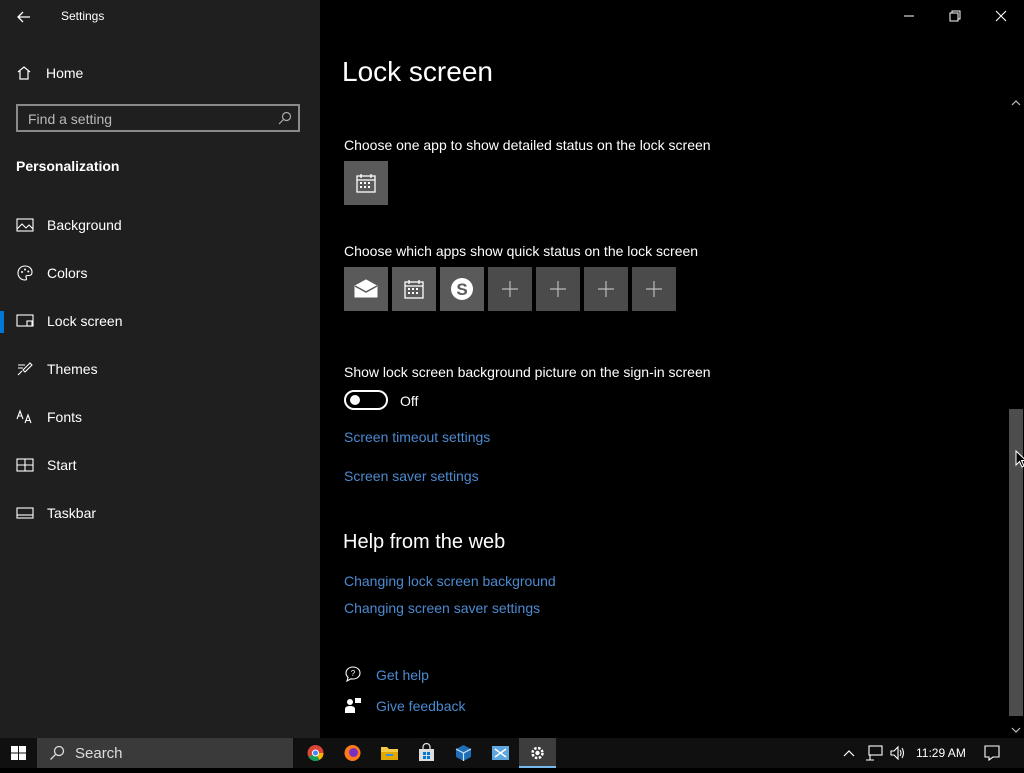 The height and width of the screenshot is (773, 1024). What do you see at coordinates (84, 225) in the screenshot?
I see `sidebar-item-label: Background` at bounding box center [84, 225].